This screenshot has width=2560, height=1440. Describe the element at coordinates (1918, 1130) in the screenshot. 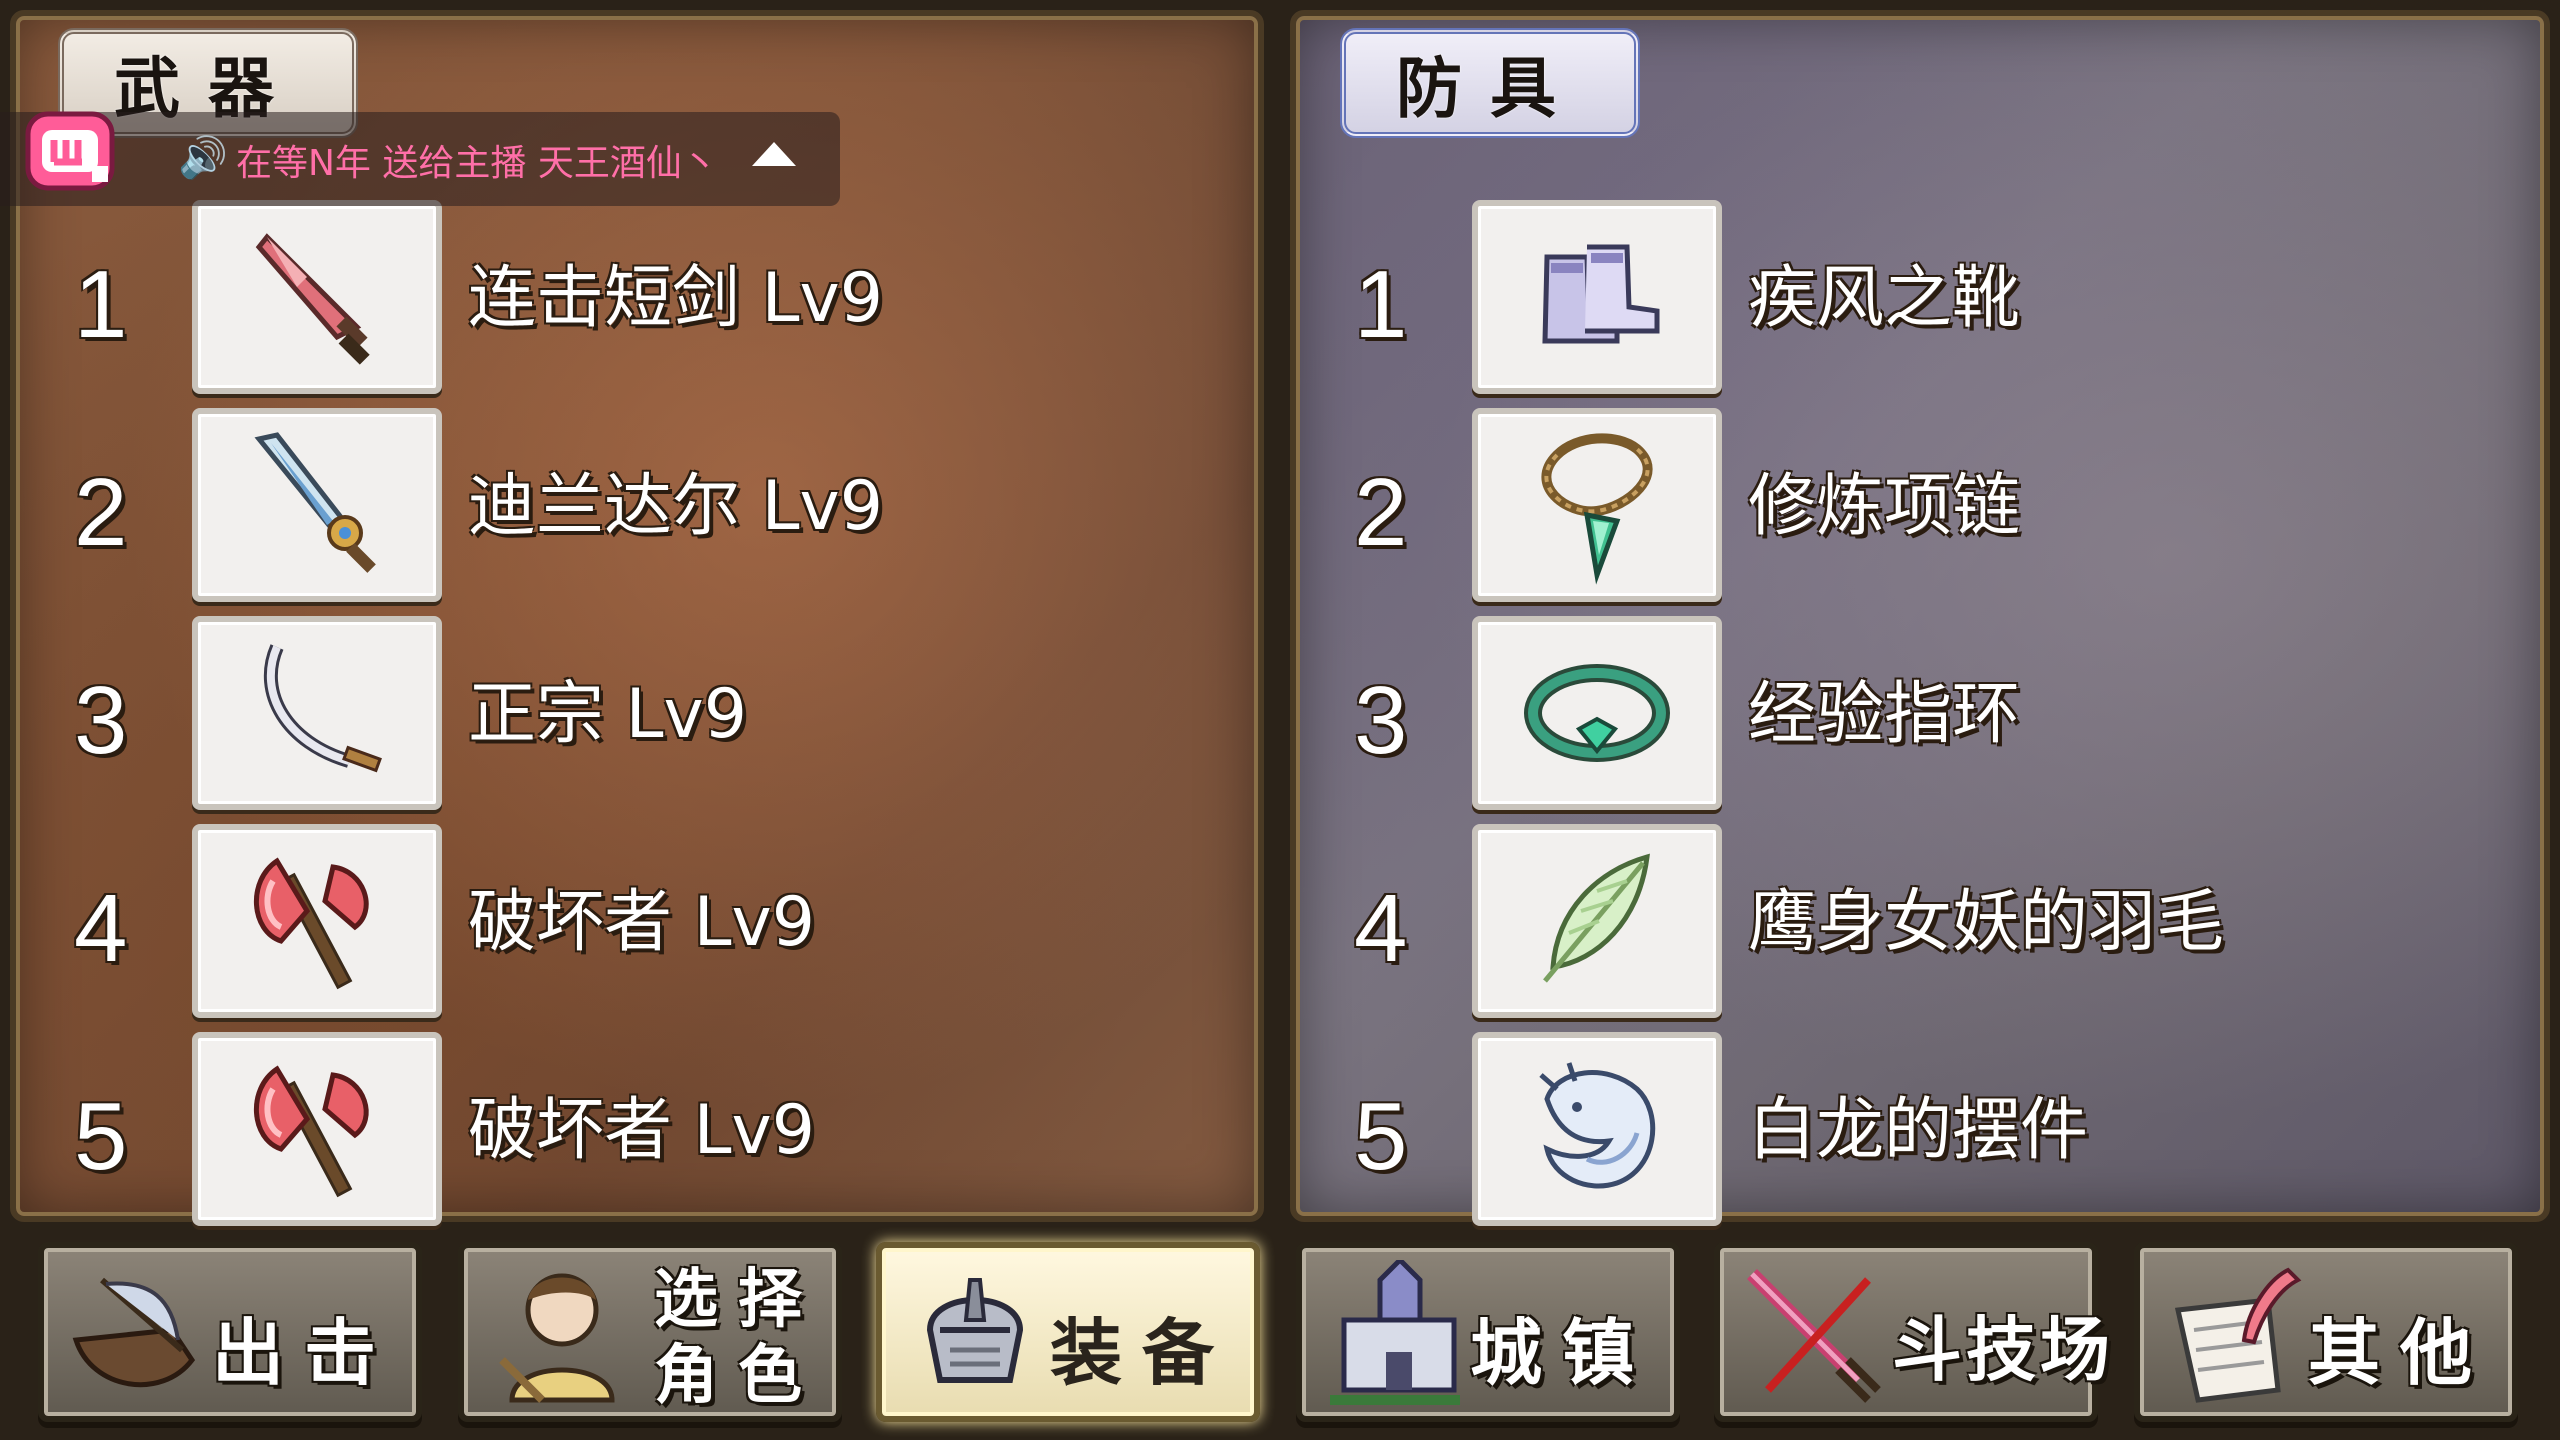

I see `item-name: 白龙的摆件` at that location.